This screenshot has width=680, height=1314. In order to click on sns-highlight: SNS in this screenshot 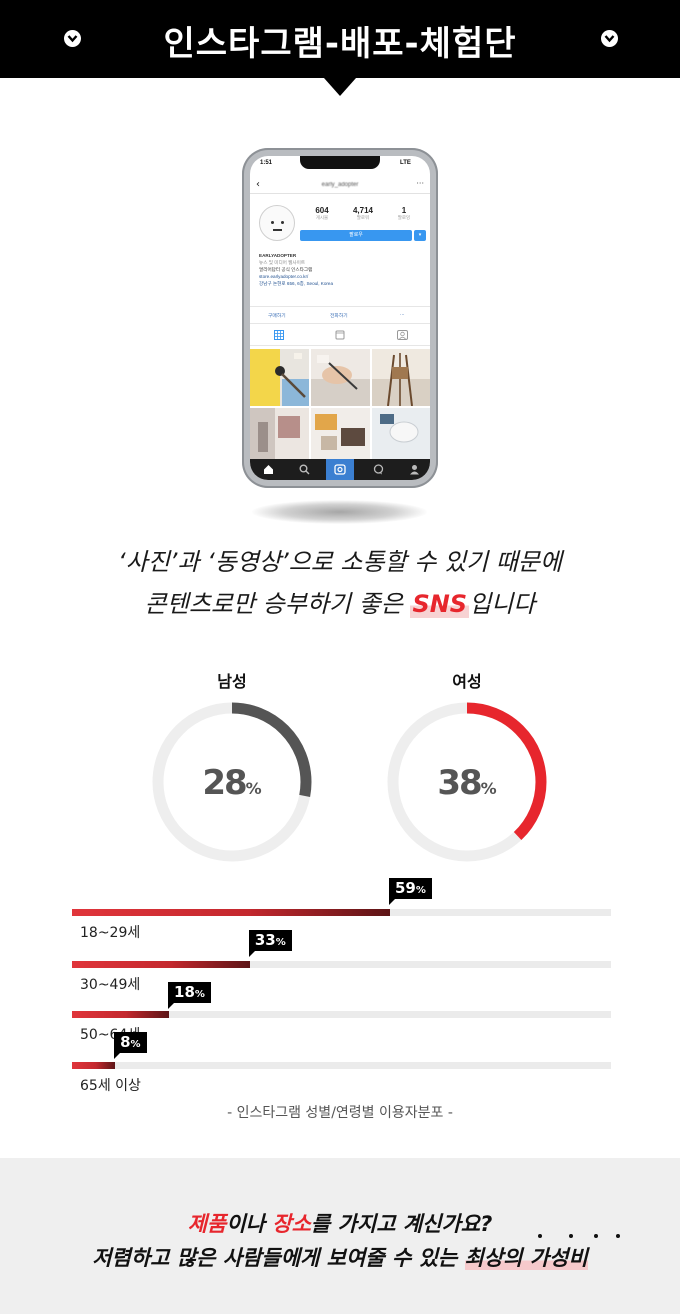, I will do `click(440, 604)`.